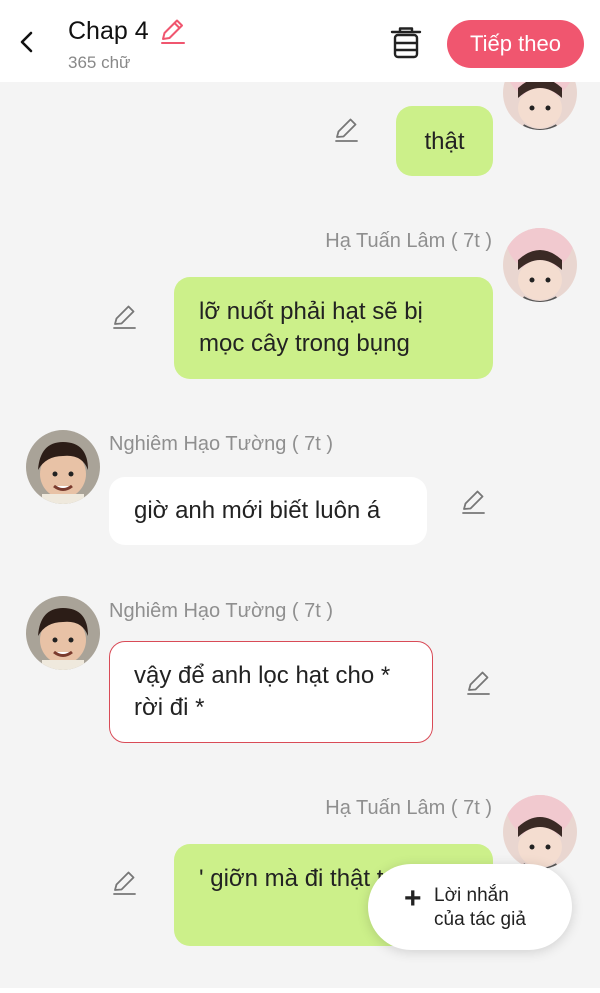 The height and width of the screenshot is (993, 600). I want to click on author-note-label-line2: của tác giả, so click(480, 919).